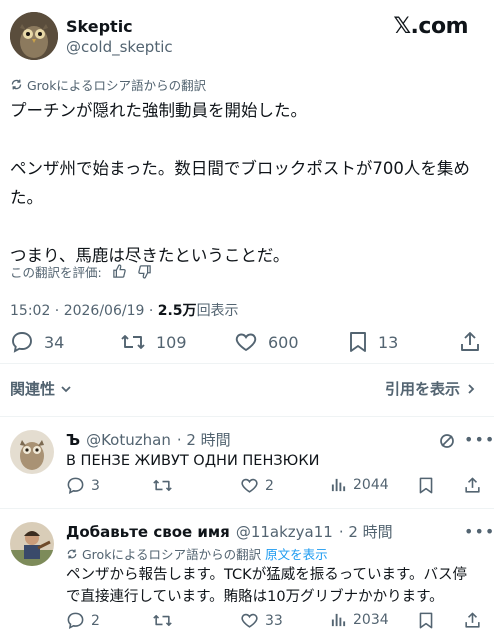 This screenshot has width=494, height=640. Describe the element at coordinates (274, 620) in the screenshot. I see `like-count: 33` at that location.